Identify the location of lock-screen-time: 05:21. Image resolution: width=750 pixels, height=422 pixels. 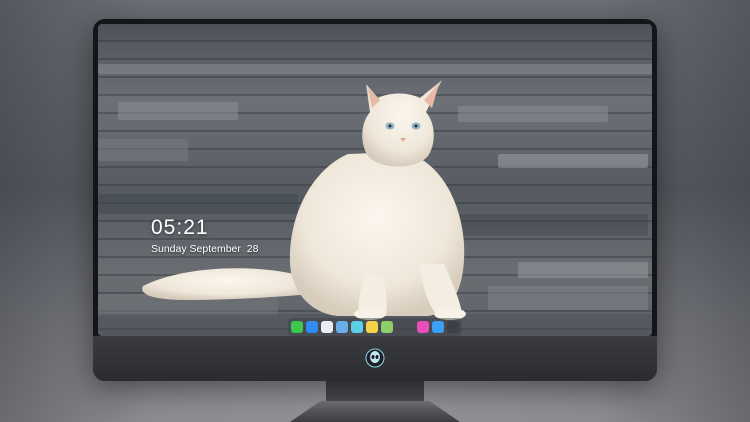
(180, 227).